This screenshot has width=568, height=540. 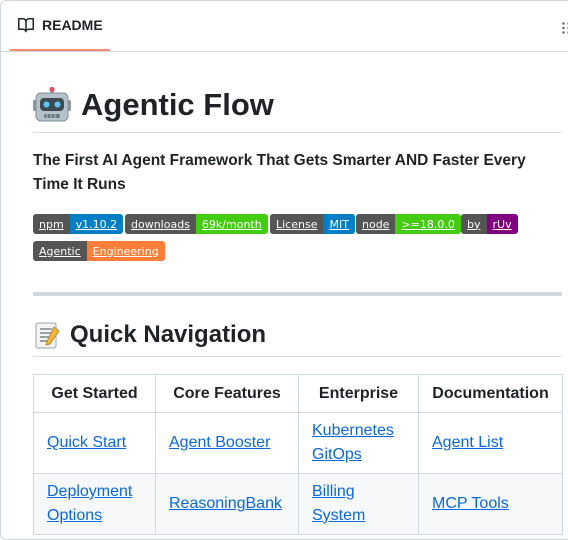 What do you see at coordinates (490, 393) in the screenshot?
I see `table-header: Documentation` at bounding box center [490, 393].